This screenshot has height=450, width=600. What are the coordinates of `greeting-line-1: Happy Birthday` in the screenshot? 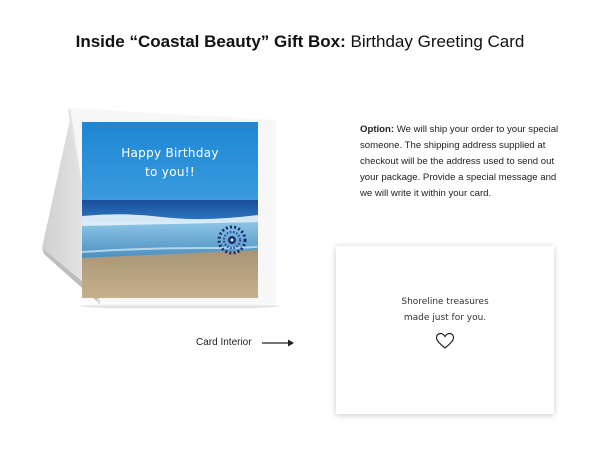 It's located at (170, 153).